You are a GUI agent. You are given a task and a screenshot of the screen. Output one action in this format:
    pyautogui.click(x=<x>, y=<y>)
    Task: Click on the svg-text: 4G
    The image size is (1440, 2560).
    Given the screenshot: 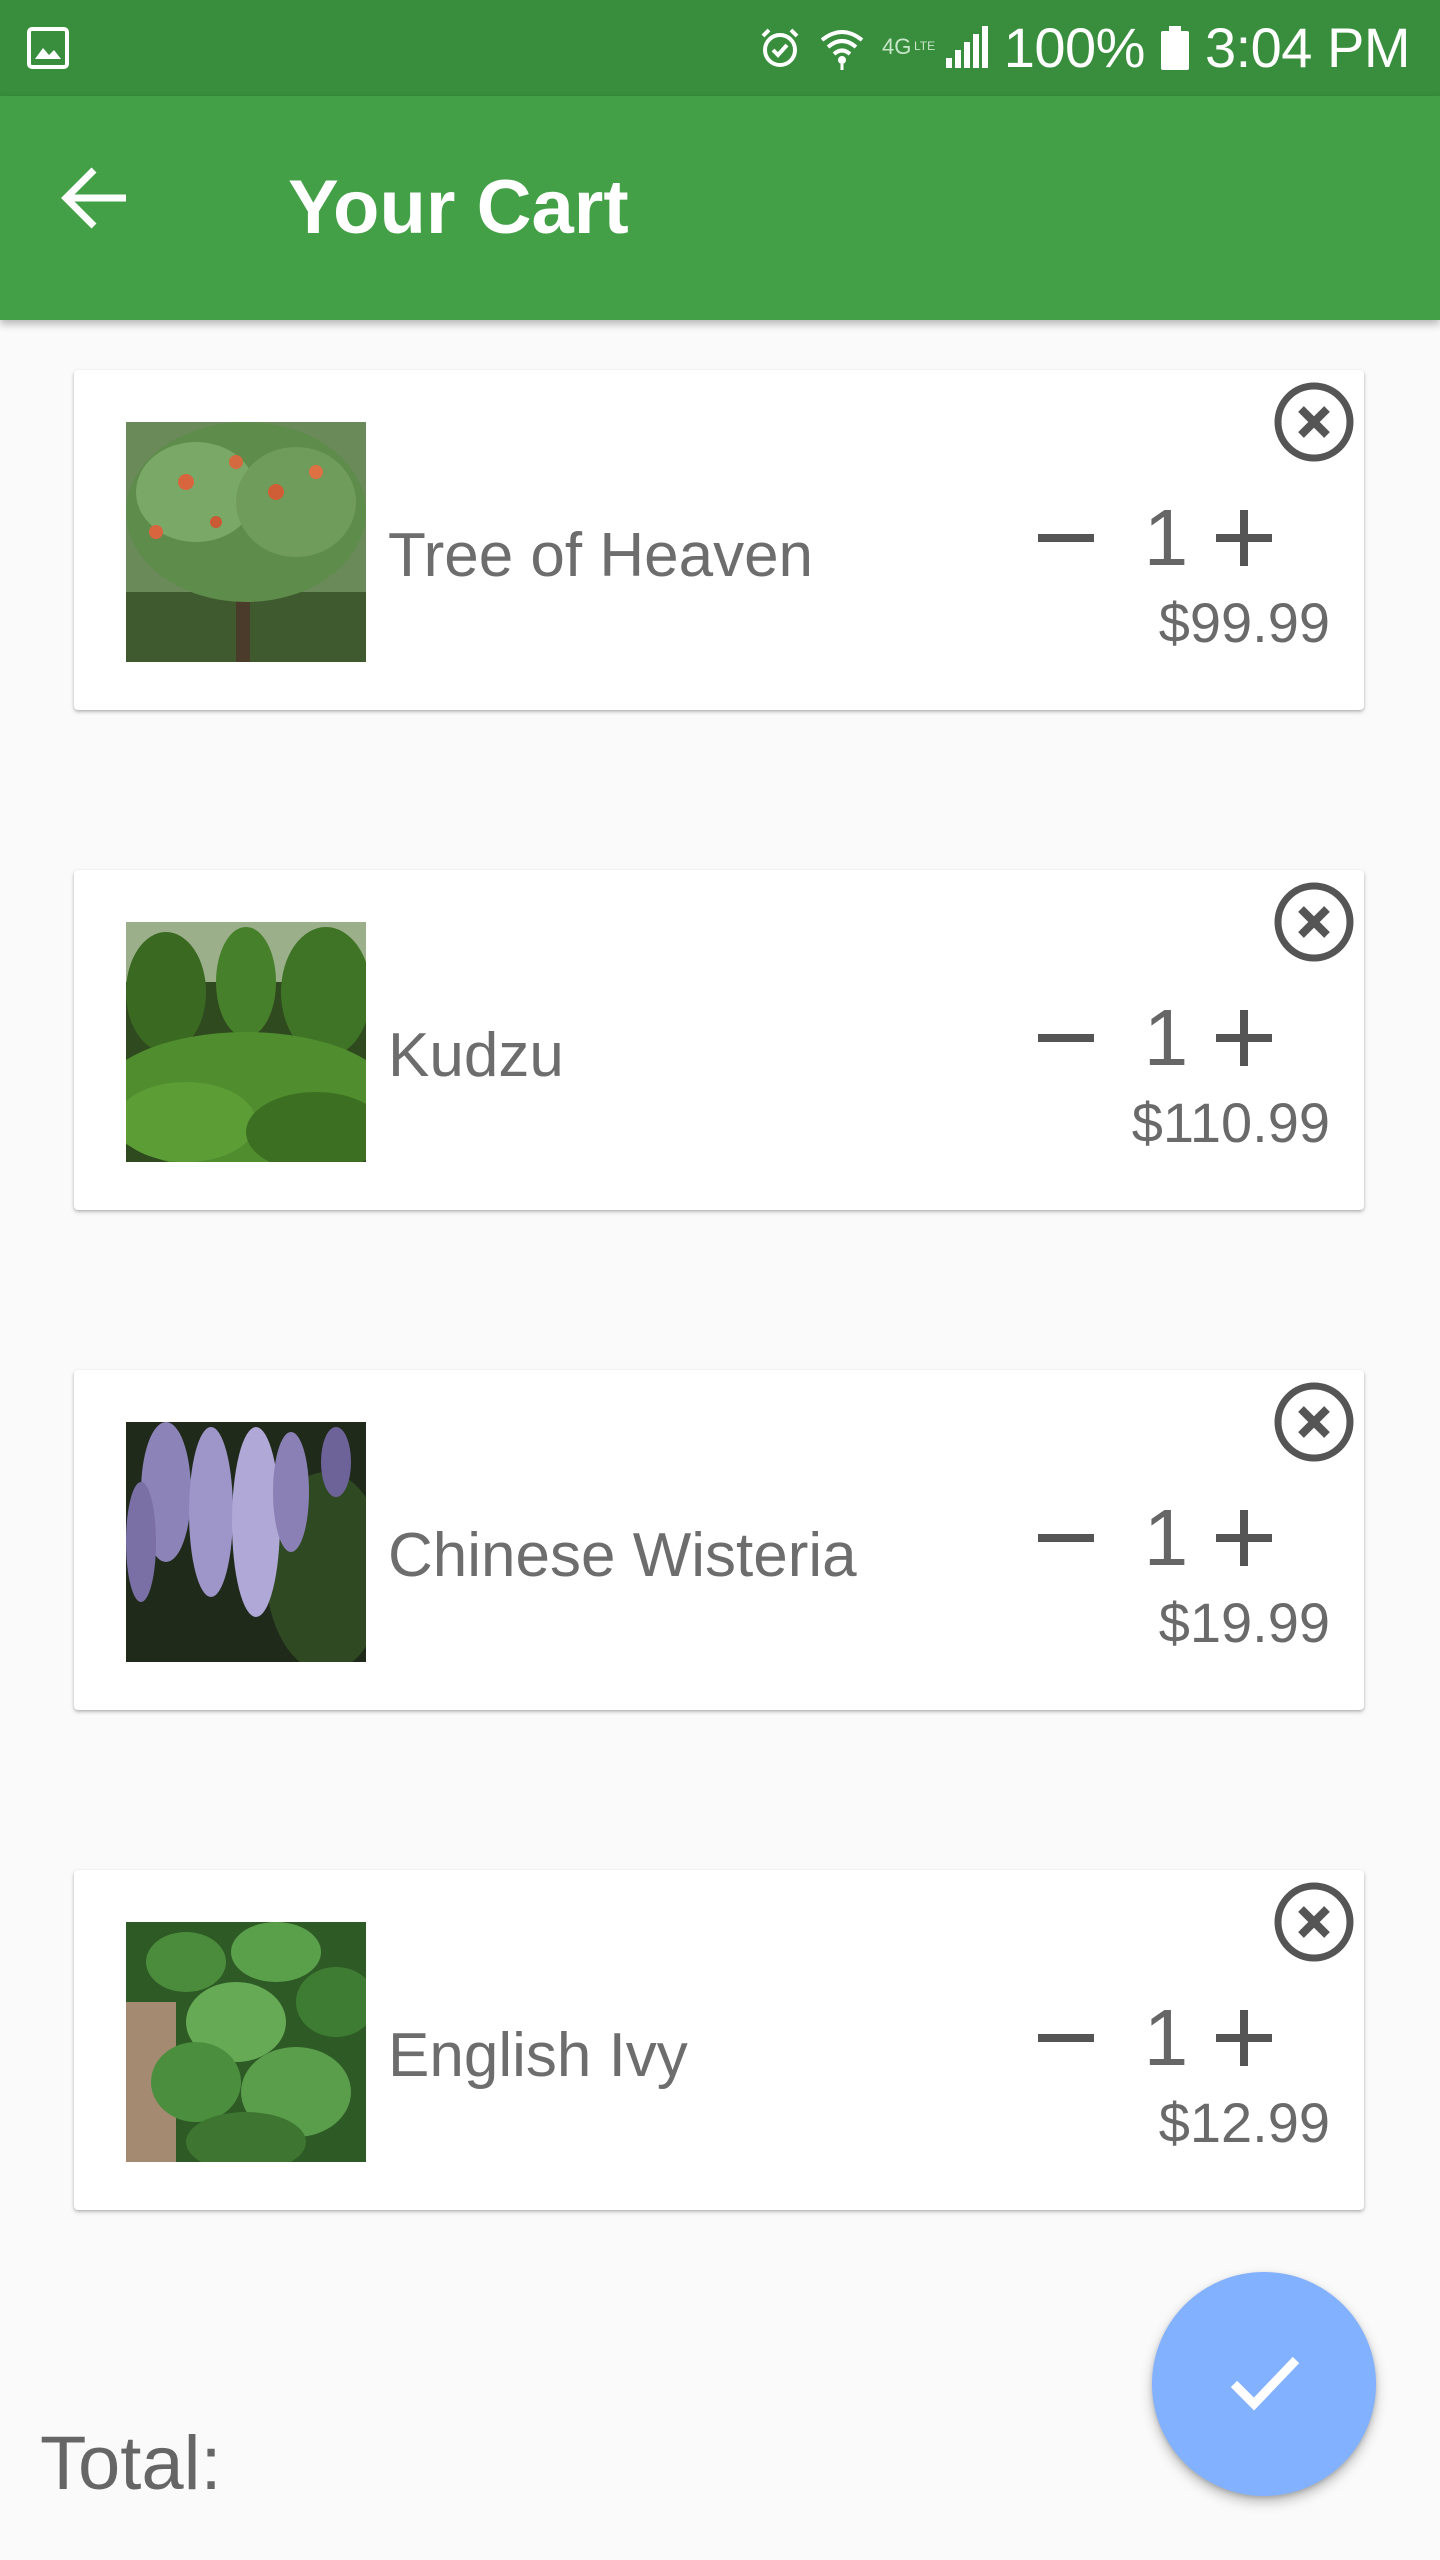 What is the action you would take?
    pyautogui.click(x=896, y=46)
    